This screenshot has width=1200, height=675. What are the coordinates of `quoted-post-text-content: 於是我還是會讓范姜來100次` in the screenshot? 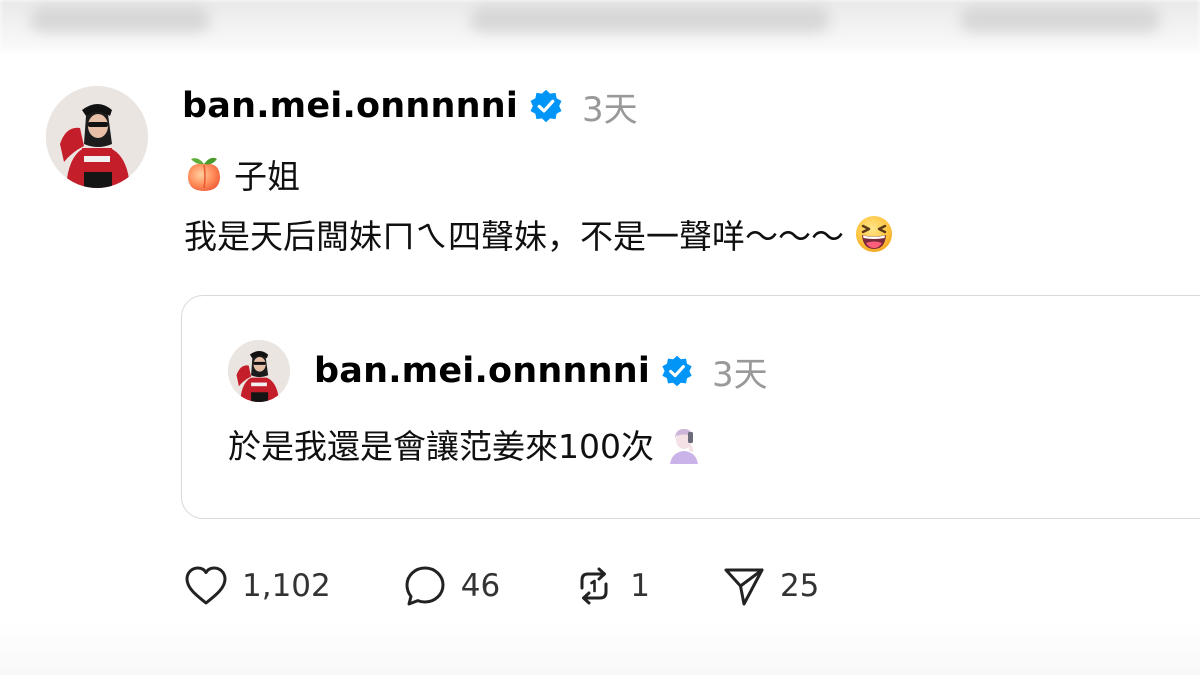 It's located at (441, 446).